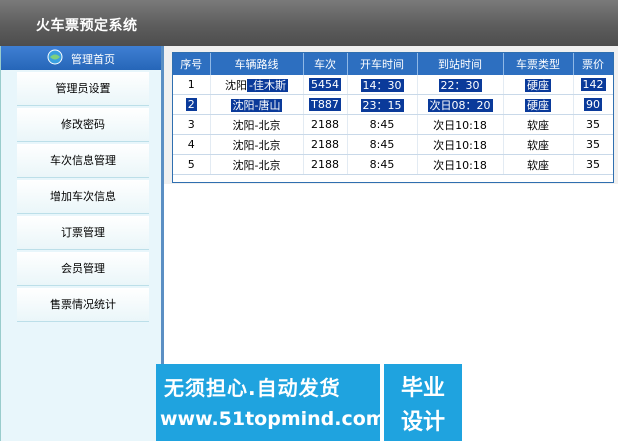 The width and height of the screenshot is (618, 441). Describe the element at coordinates (257, 64) in the screenshot. I see `col-header-route: 车辆路线` at that location.